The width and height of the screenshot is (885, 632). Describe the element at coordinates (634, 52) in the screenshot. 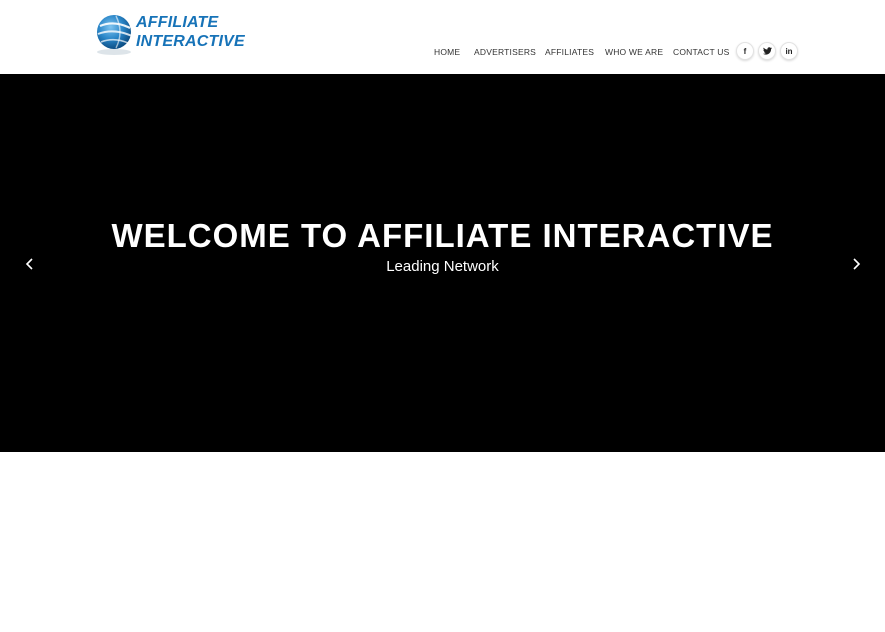

I see `nav-who-we-are: WHO WE ARE` at that location.